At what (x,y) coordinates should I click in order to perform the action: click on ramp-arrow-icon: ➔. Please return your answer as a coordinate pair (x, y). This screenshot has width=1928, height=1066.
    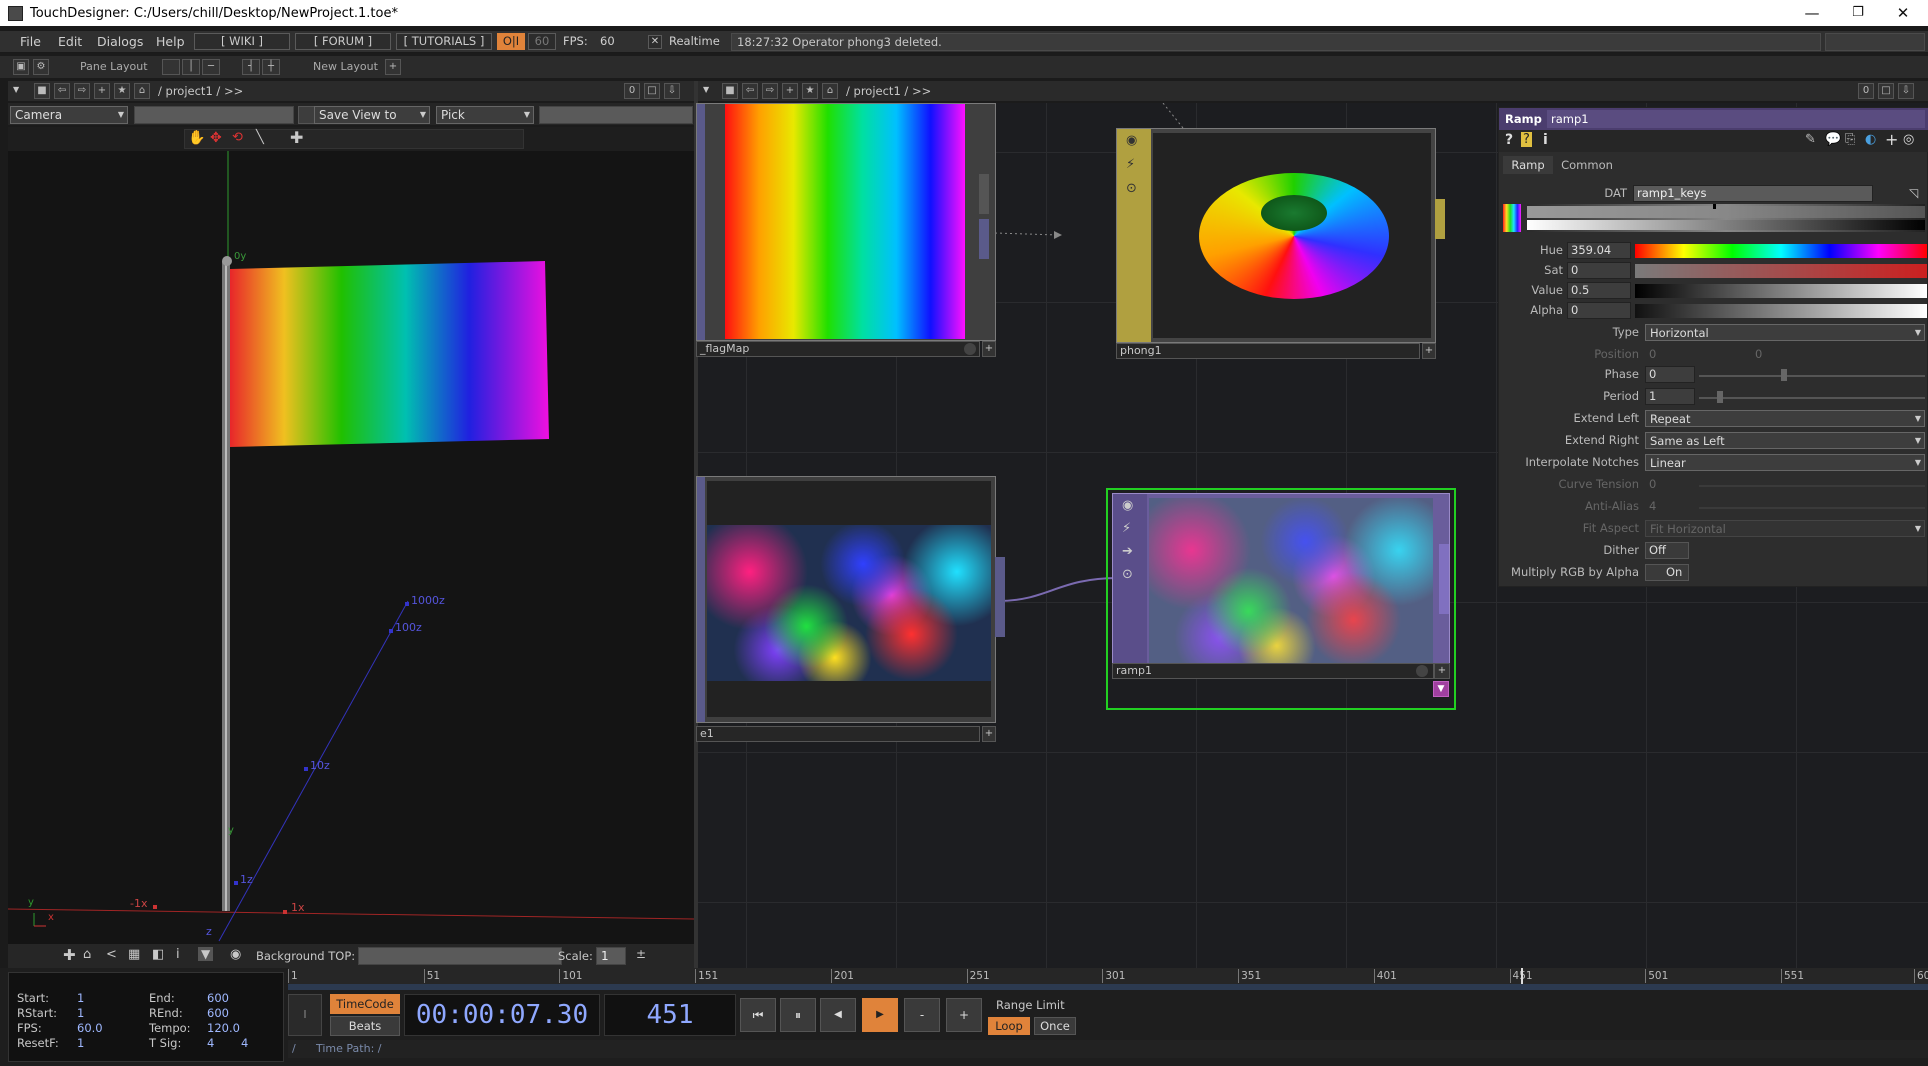
    Looking at the image, I should click on (1127, 551).